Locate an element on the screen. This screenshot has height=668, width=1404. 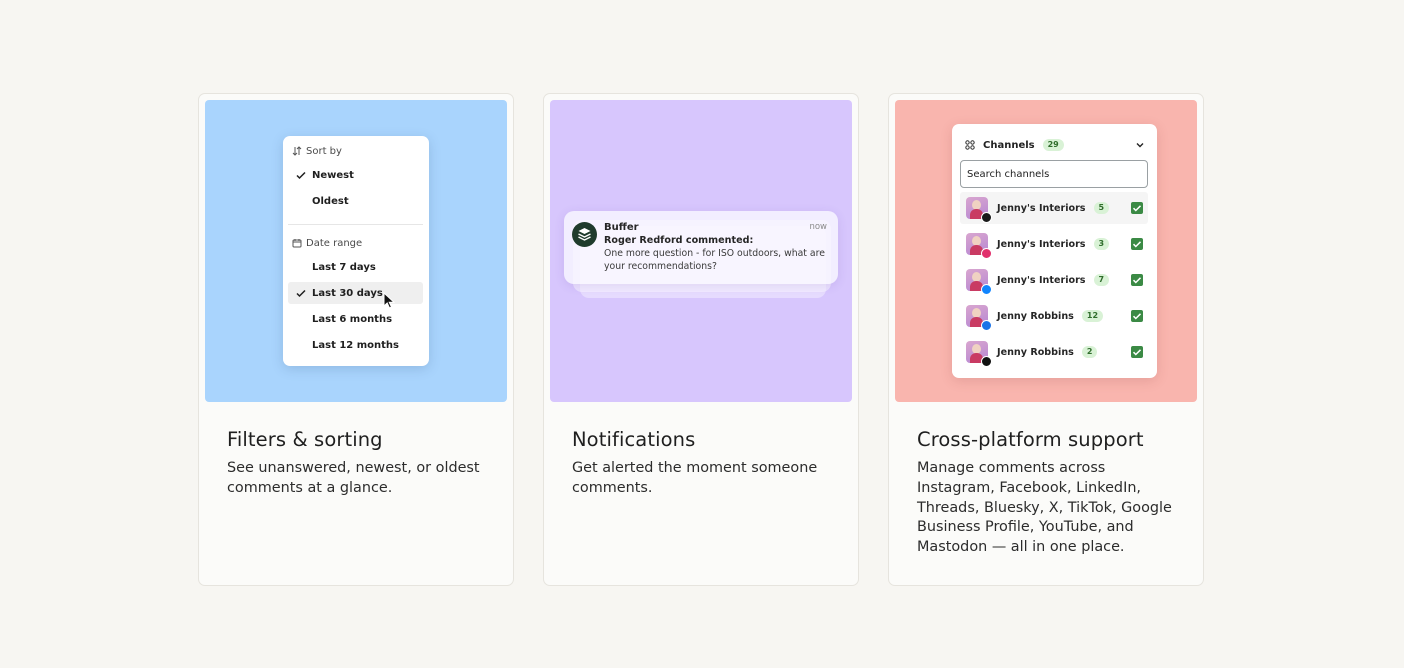
sort-option-label: Newest is located at coordinates (333, 175).